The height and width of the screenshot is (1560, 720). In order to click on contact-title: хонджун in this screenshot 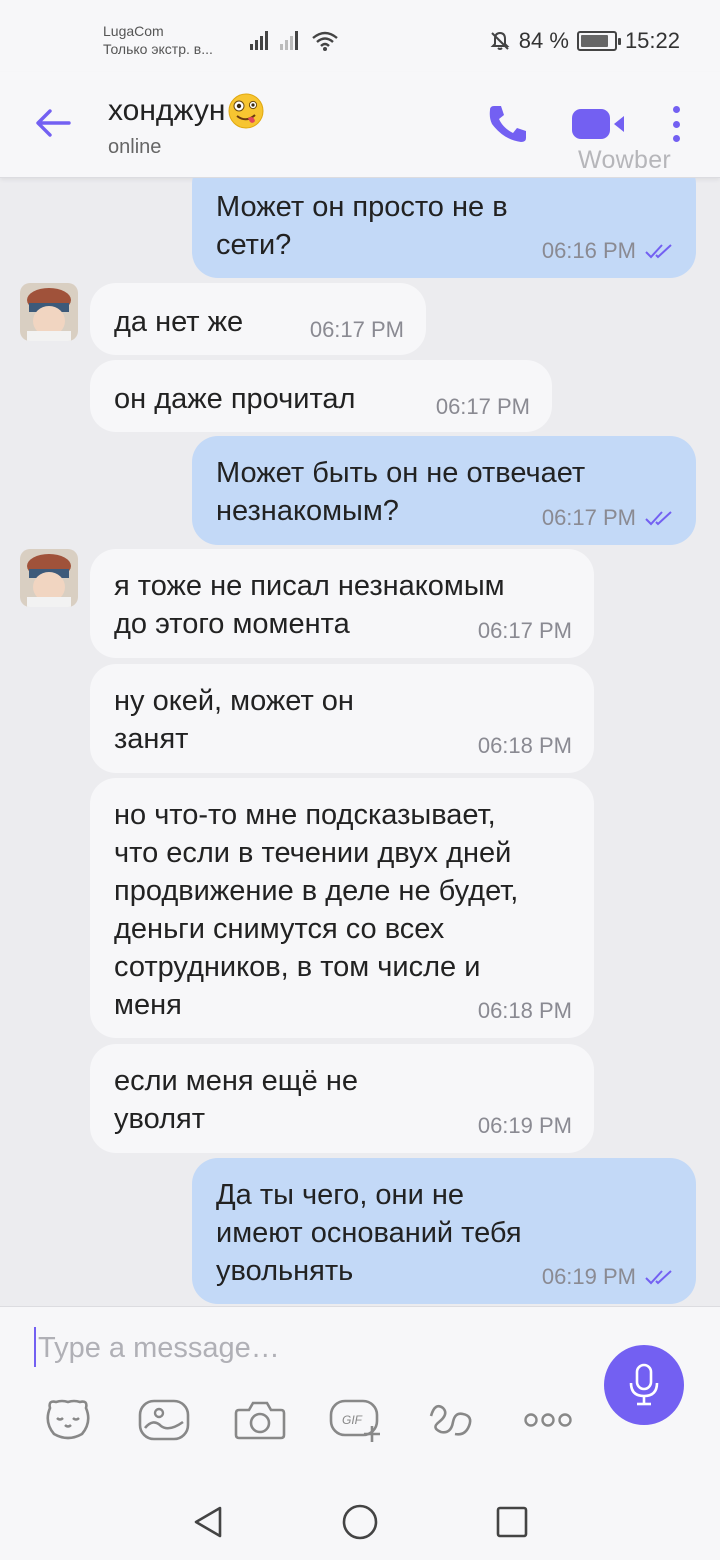, I will do `click(186, 111)`.